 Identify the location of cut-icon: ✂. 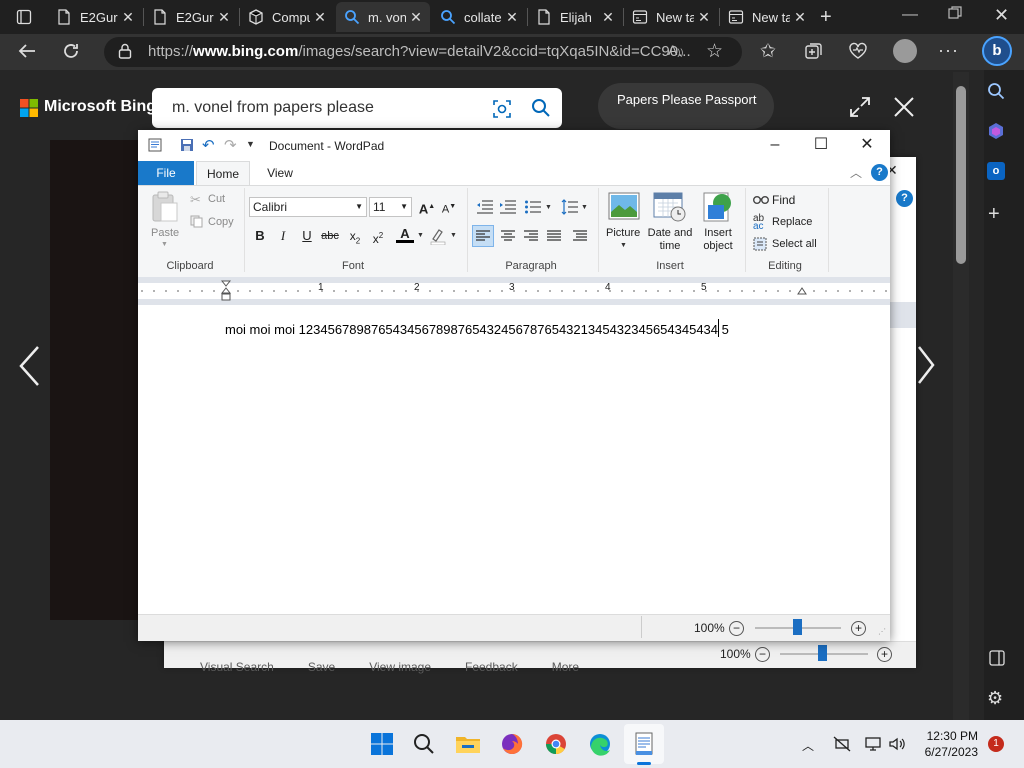
(195, 200).